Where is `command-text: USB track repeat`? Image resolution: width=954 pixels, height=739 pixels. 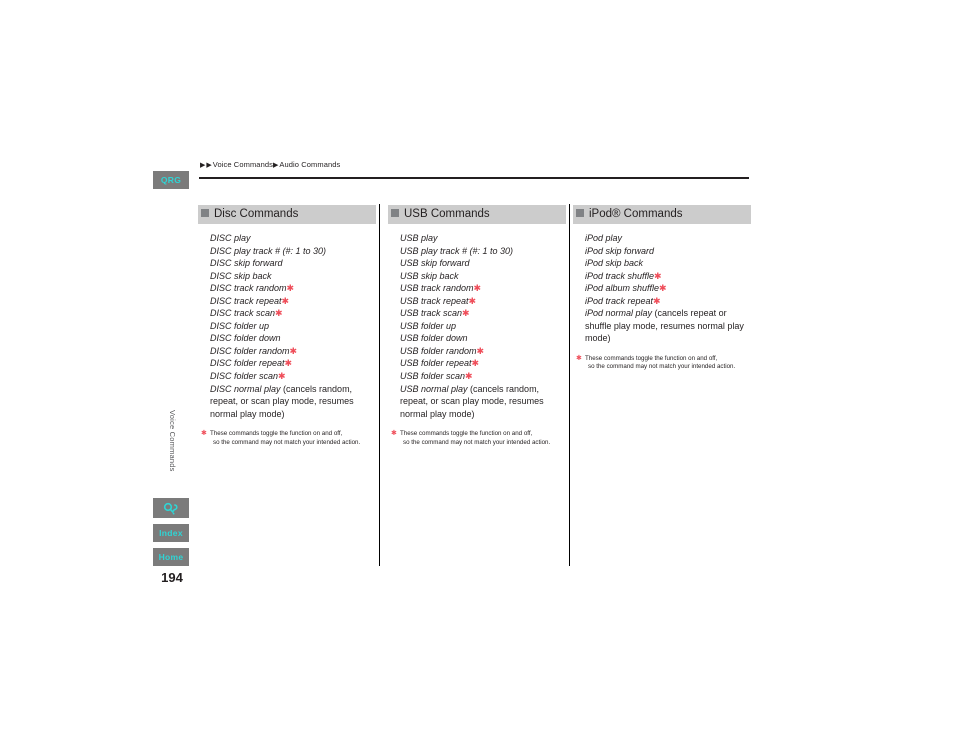
command-text: USB track repeat is located at coordinates (434, 300).